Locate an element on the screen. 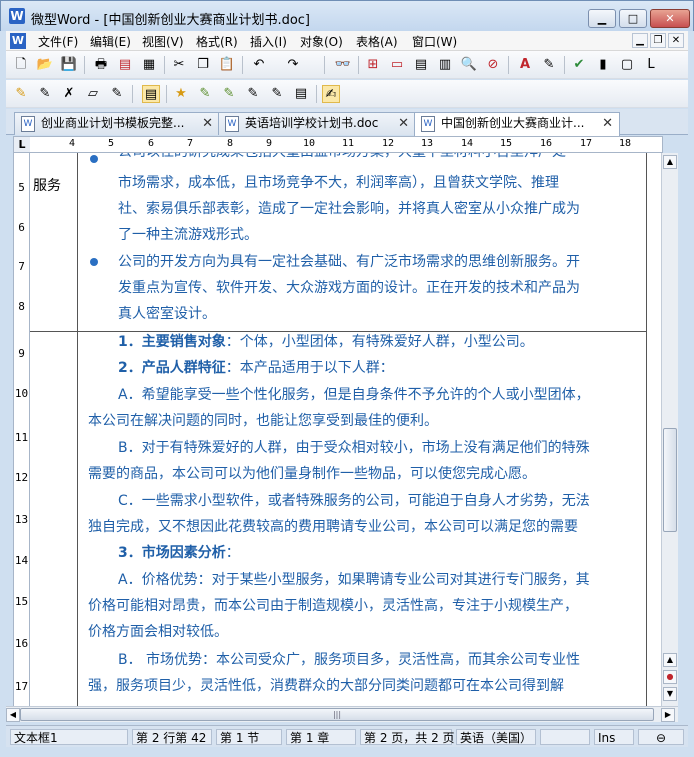  open-icon: 📂 is located at coordinates (45, 65).